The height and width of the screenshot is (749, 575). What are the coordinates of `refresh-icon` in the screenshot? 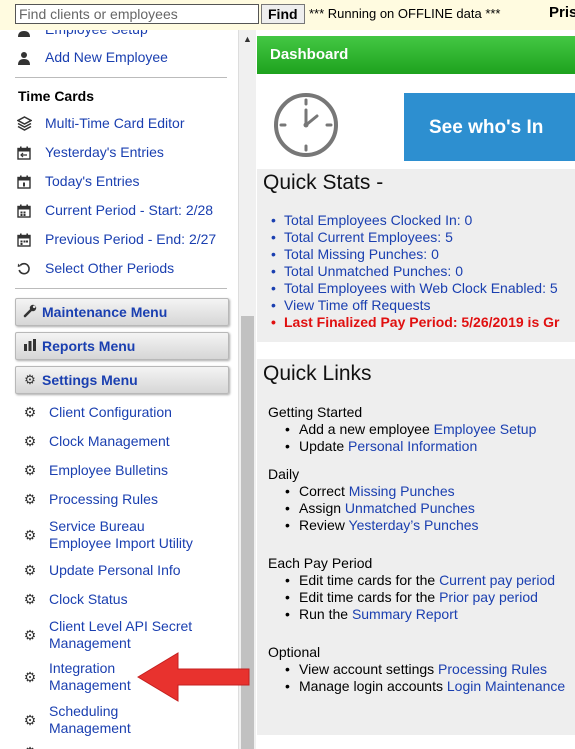 It's located at (24, 269).